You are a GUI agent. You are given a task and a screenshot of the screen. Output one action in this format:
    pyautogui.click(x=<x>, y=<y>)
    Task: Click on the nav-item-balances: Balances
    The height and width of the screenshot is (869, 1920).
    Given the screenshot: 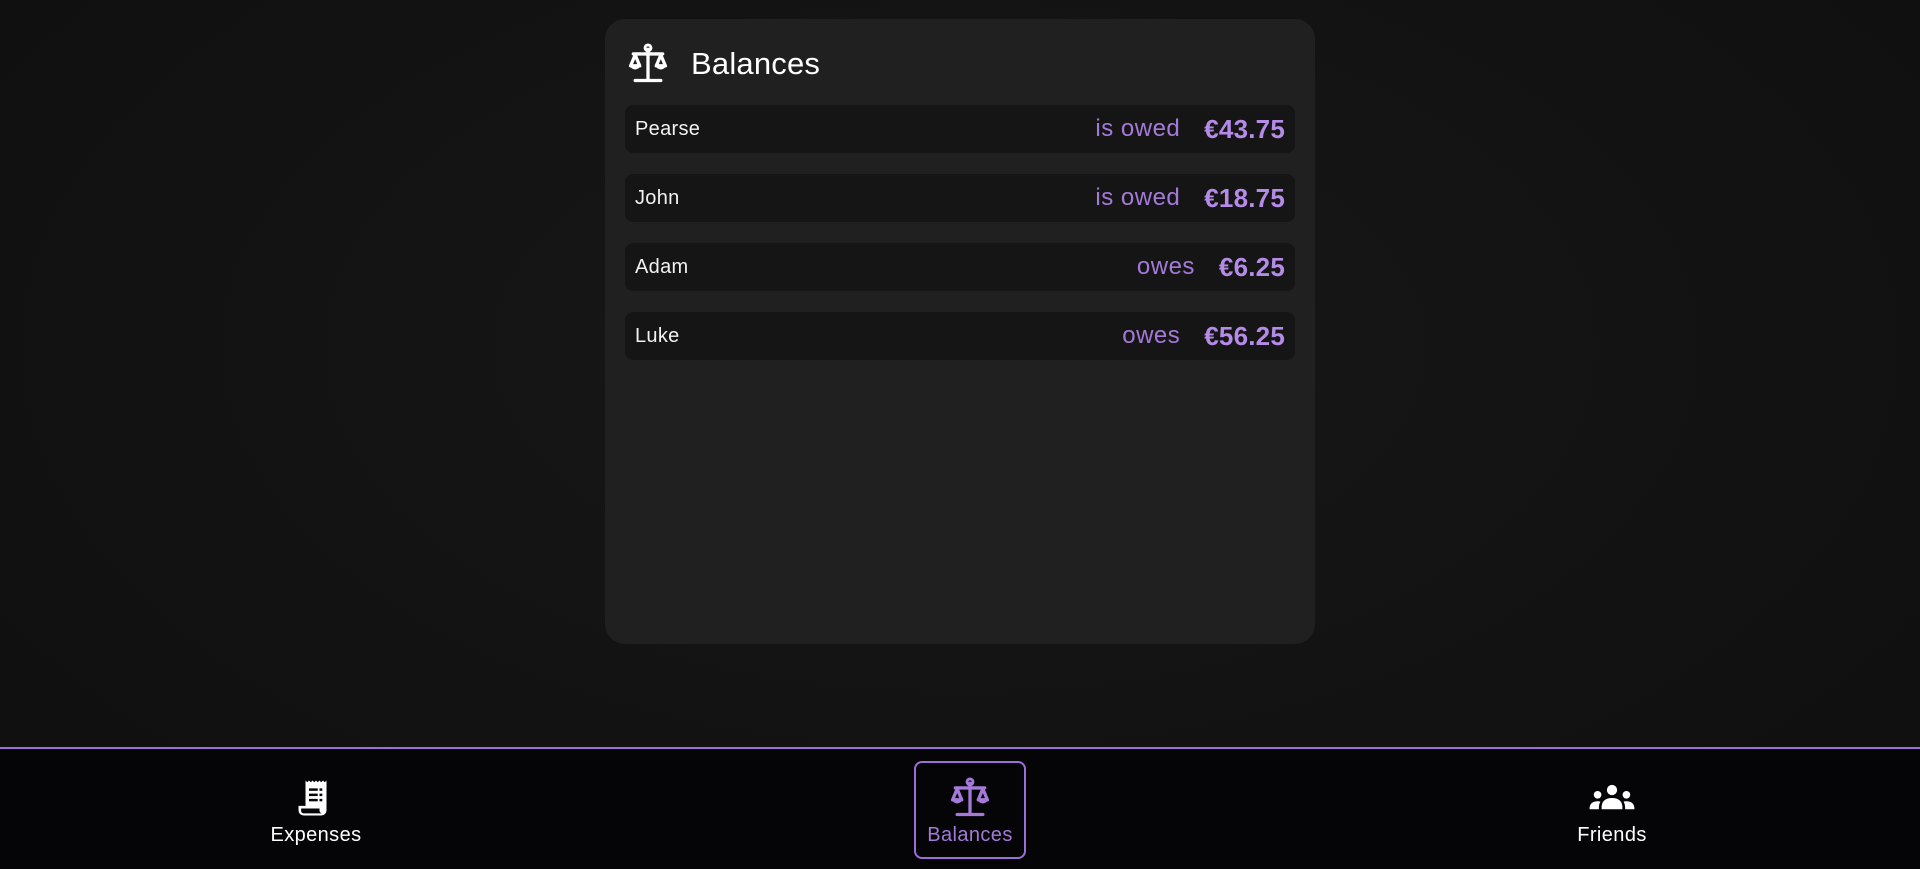 What is the action you would take?
    pyautogui.click(x=970, y=810)
    